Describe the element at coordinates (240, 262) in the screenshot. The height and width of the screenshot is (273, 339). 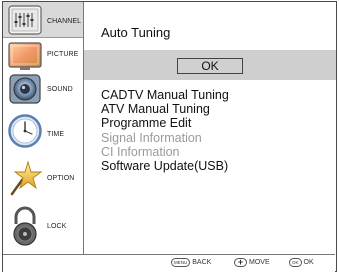
I see `dpad-icon: +` at that location.